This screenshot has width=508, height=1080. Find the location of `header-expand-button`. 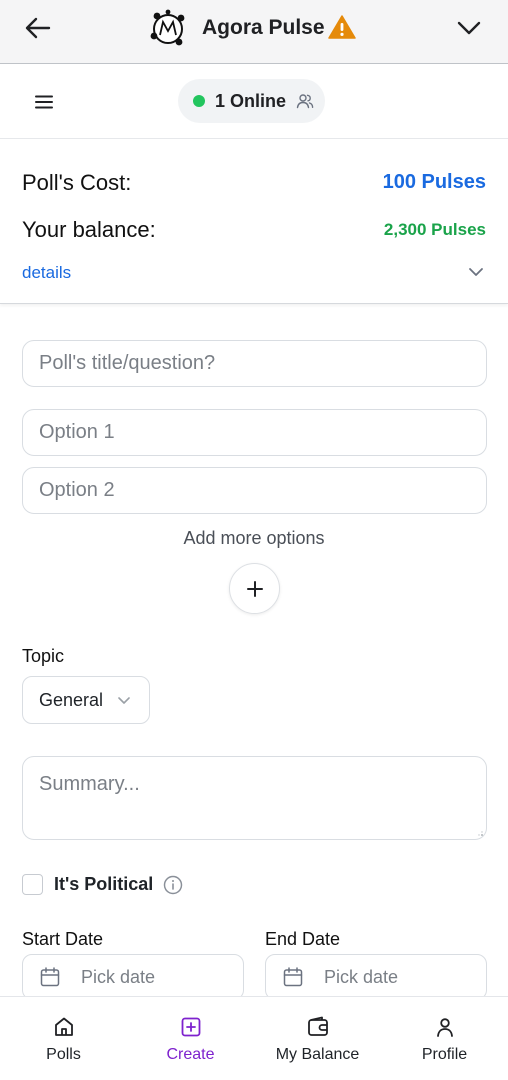

header-expand-button is located at coordinates (469, 28).